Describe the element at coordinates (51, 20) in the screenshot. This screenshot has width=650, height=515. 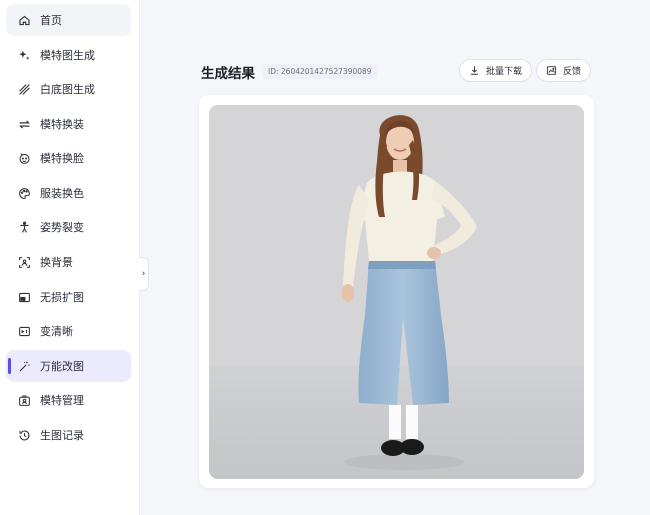
I see `sidebar-item-label: 首页` at that location.